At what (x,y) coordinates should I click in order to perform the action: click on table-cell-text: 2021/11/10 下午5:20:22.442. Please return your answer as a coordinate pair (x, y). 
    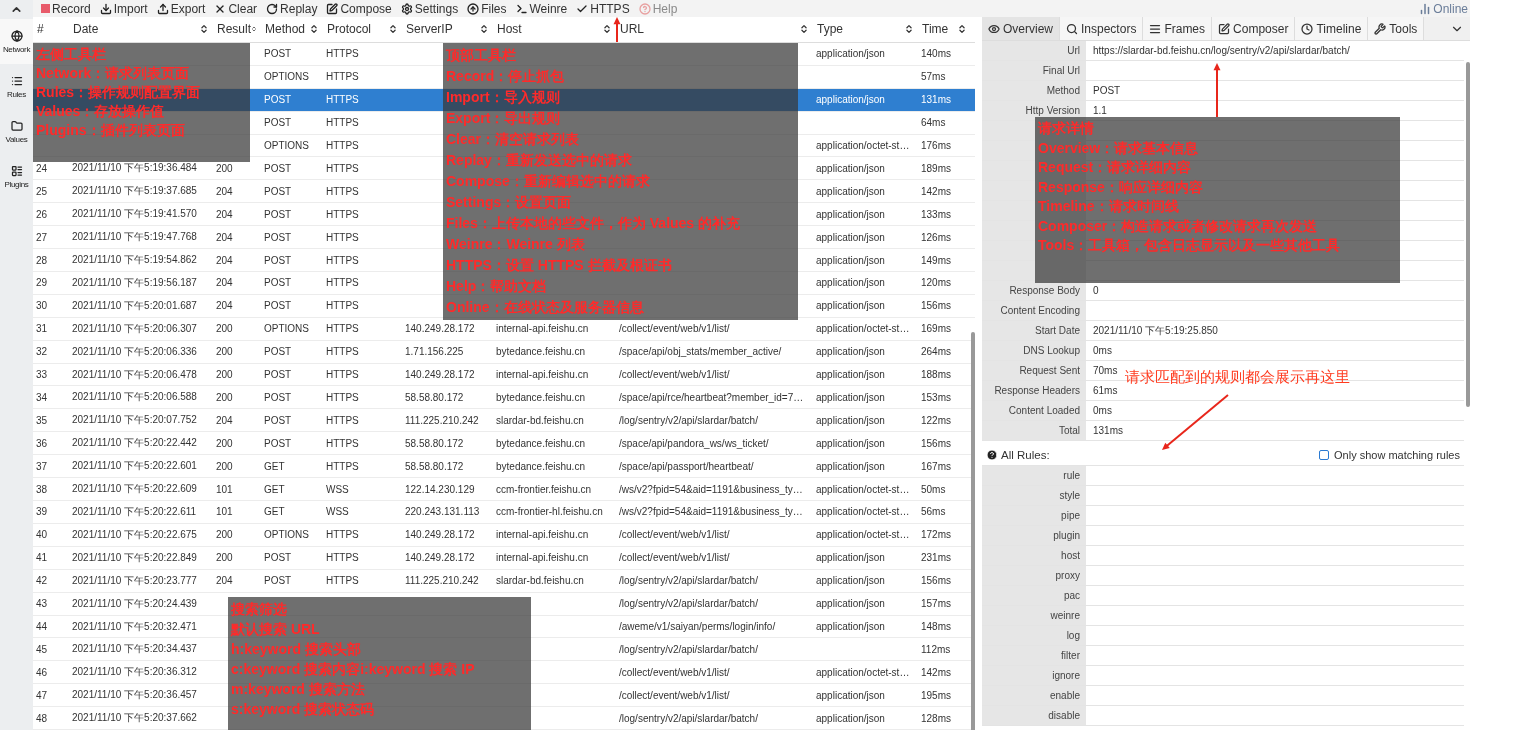
    Looking at the image, I should click on (134, 443).